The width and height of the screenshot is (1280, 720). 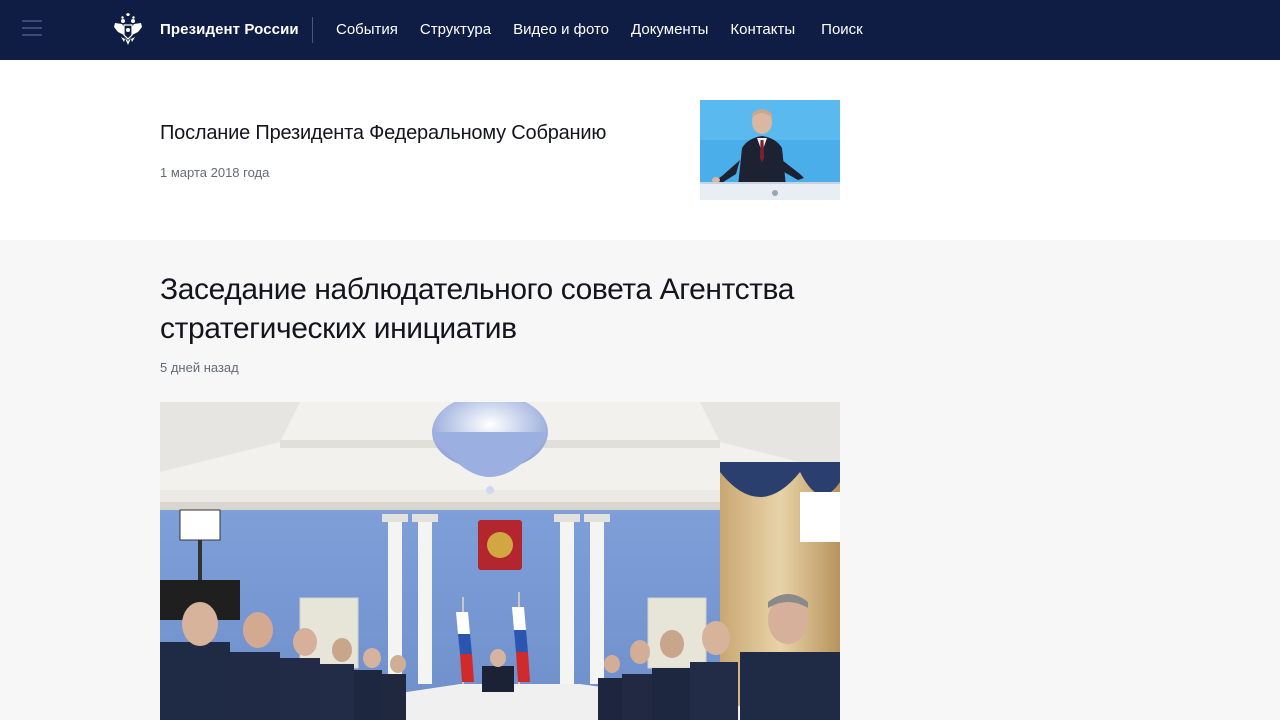 What do you see at coordinates (229, 29) in the screenshot?
I see `site-name: Президент России` at bounding box center [229, 29].